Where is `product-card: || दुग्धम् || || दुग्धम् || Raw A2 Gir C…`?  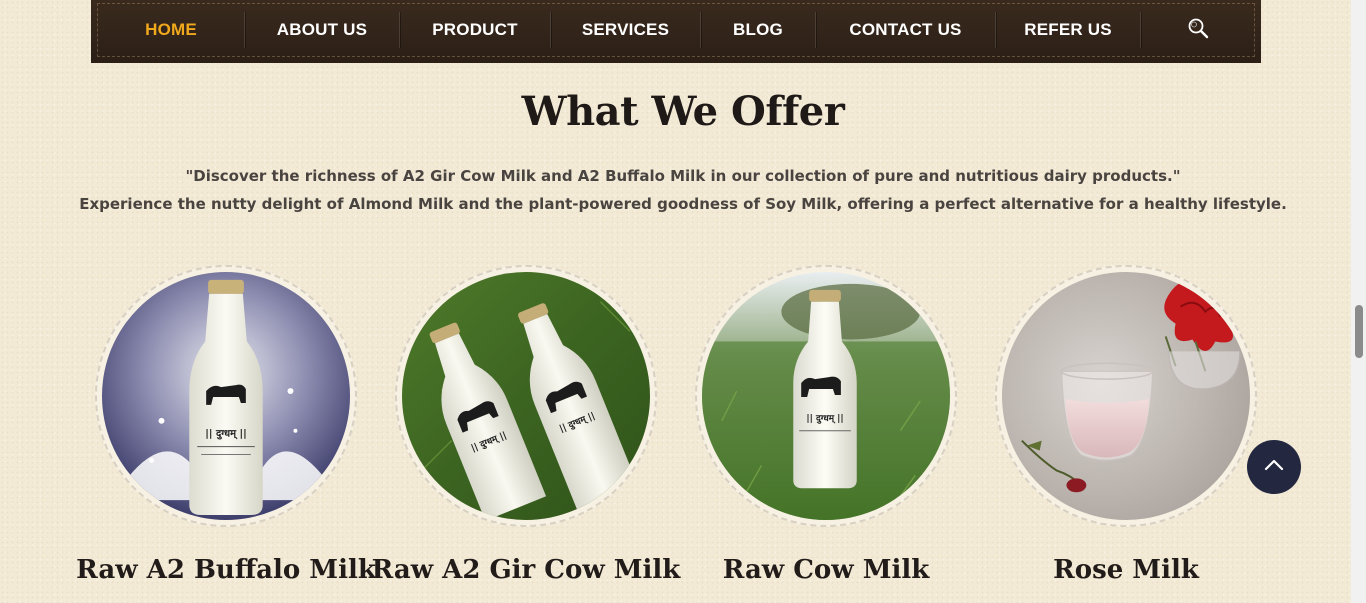 product-card: || दुग्धम् || || दुग्धम् || Raw A2 Gir C… is located at coordinates (526, 425).